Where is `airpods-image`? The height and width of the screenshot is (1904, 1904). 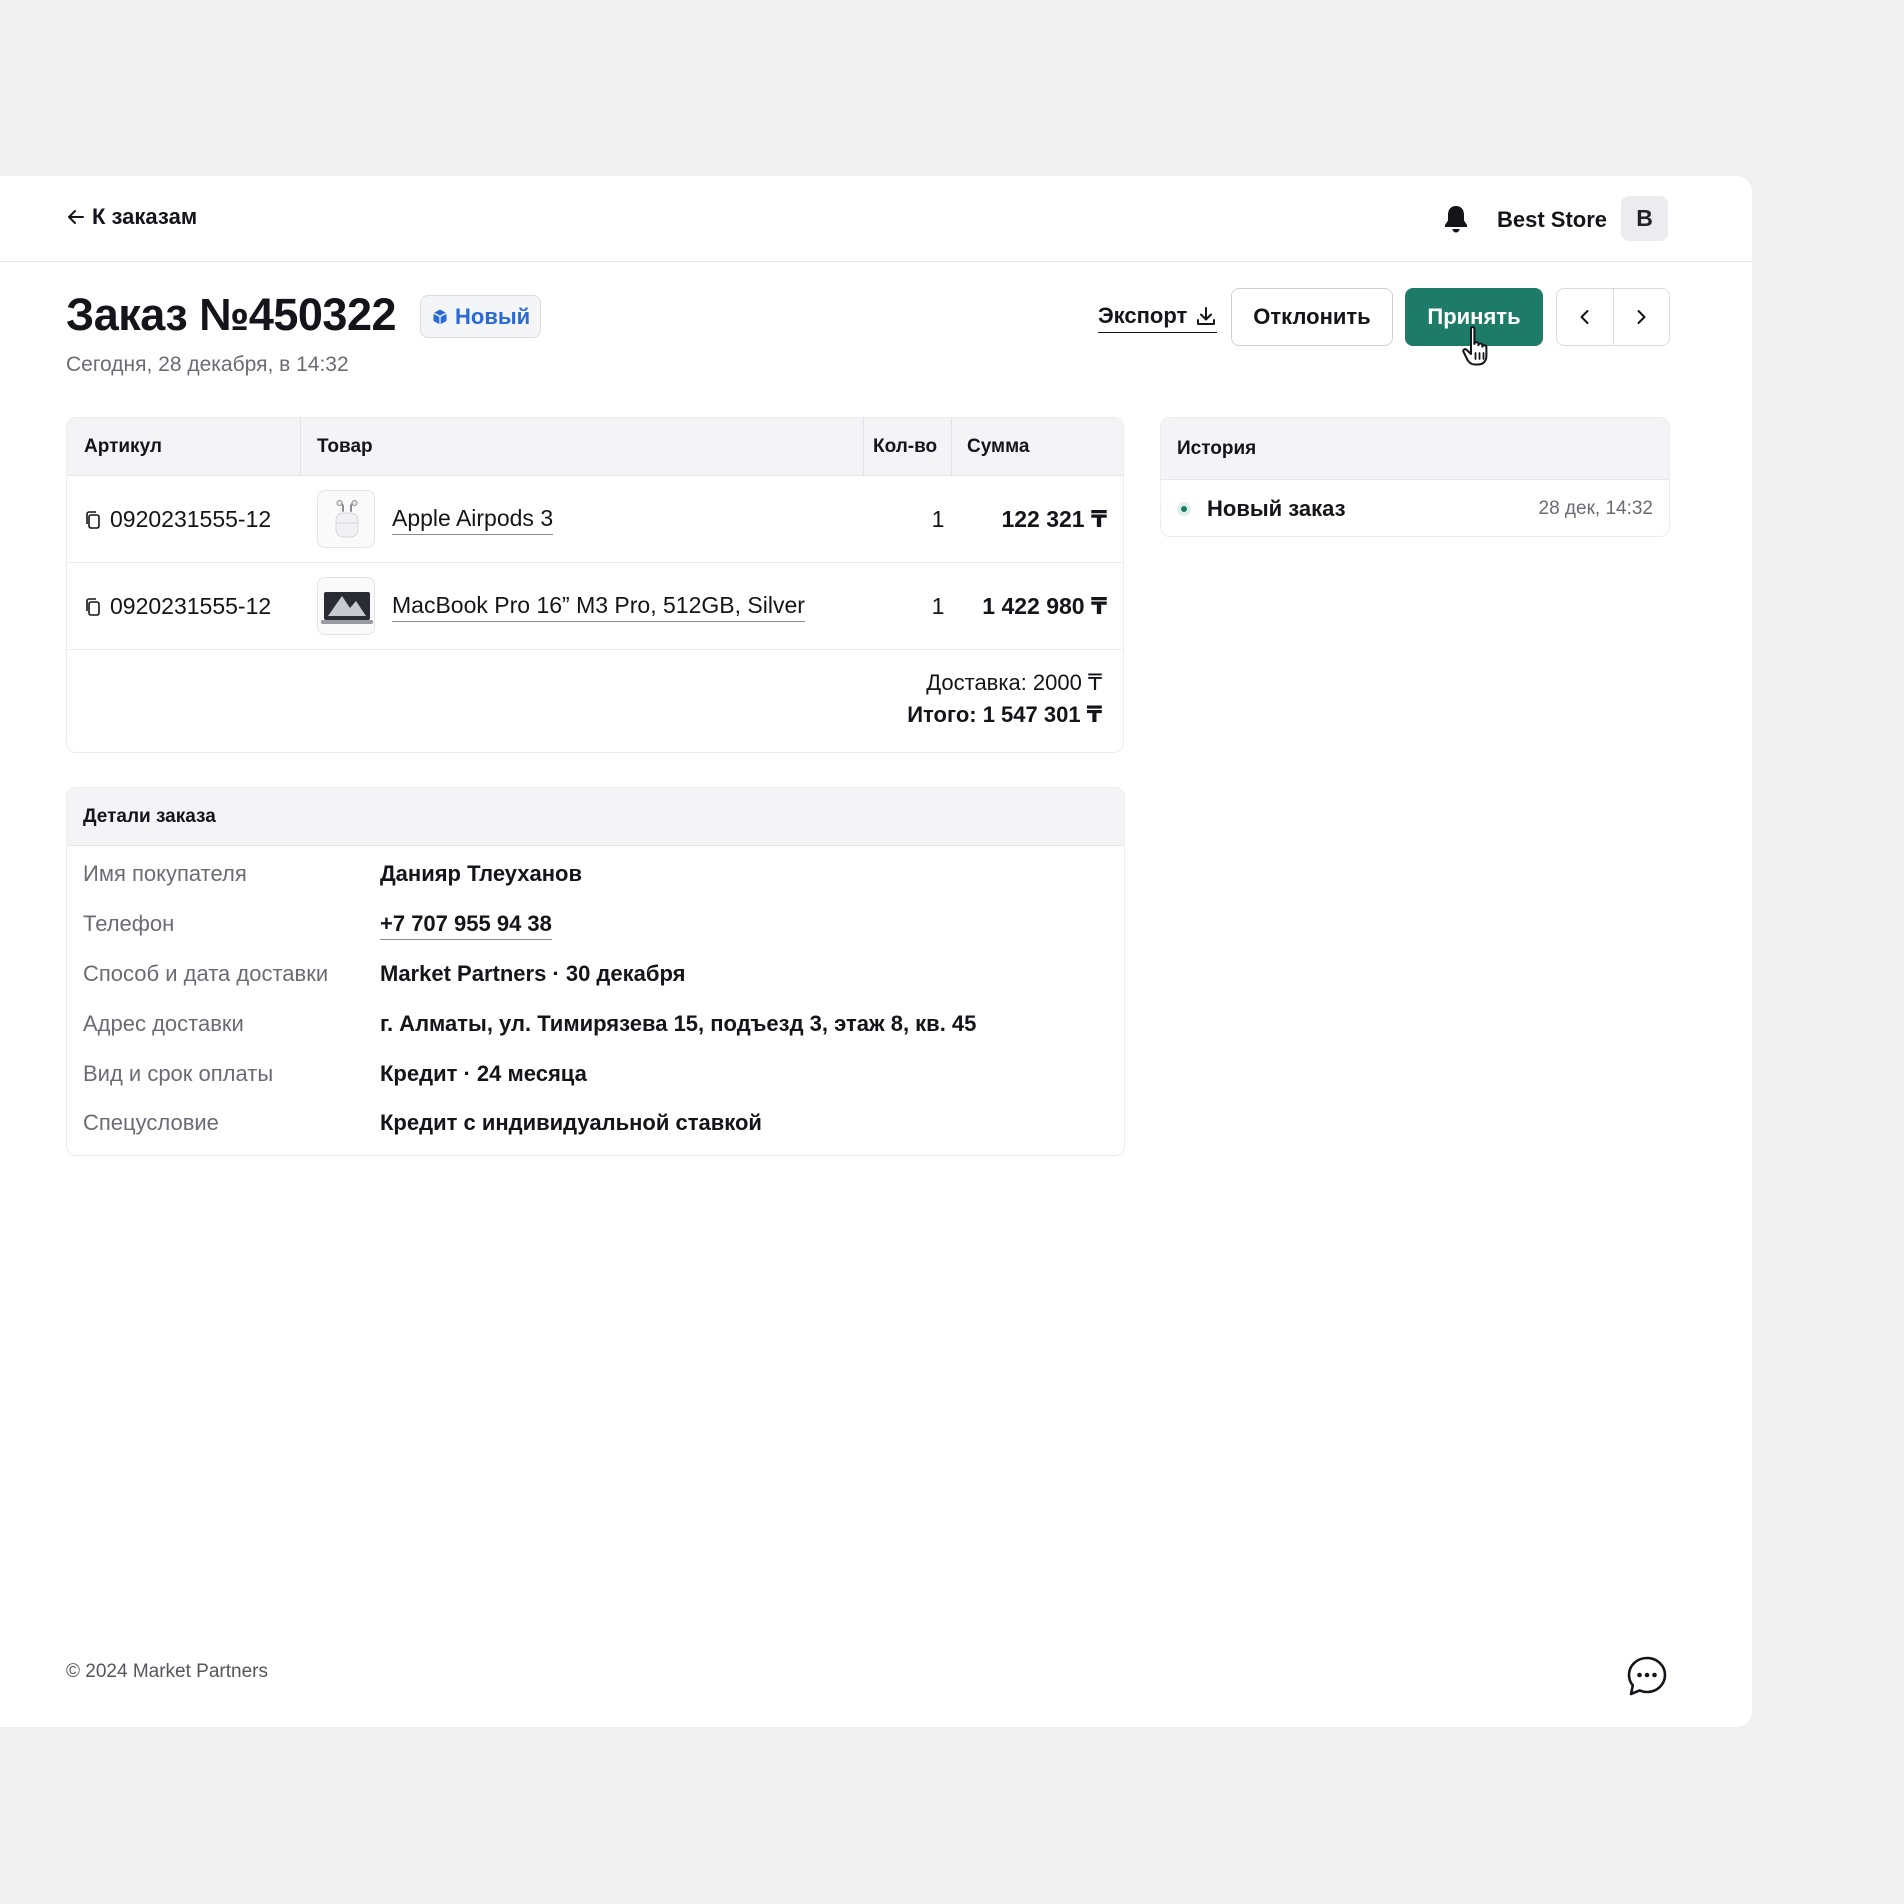
airpods-image is located at coordinates (347, 519).